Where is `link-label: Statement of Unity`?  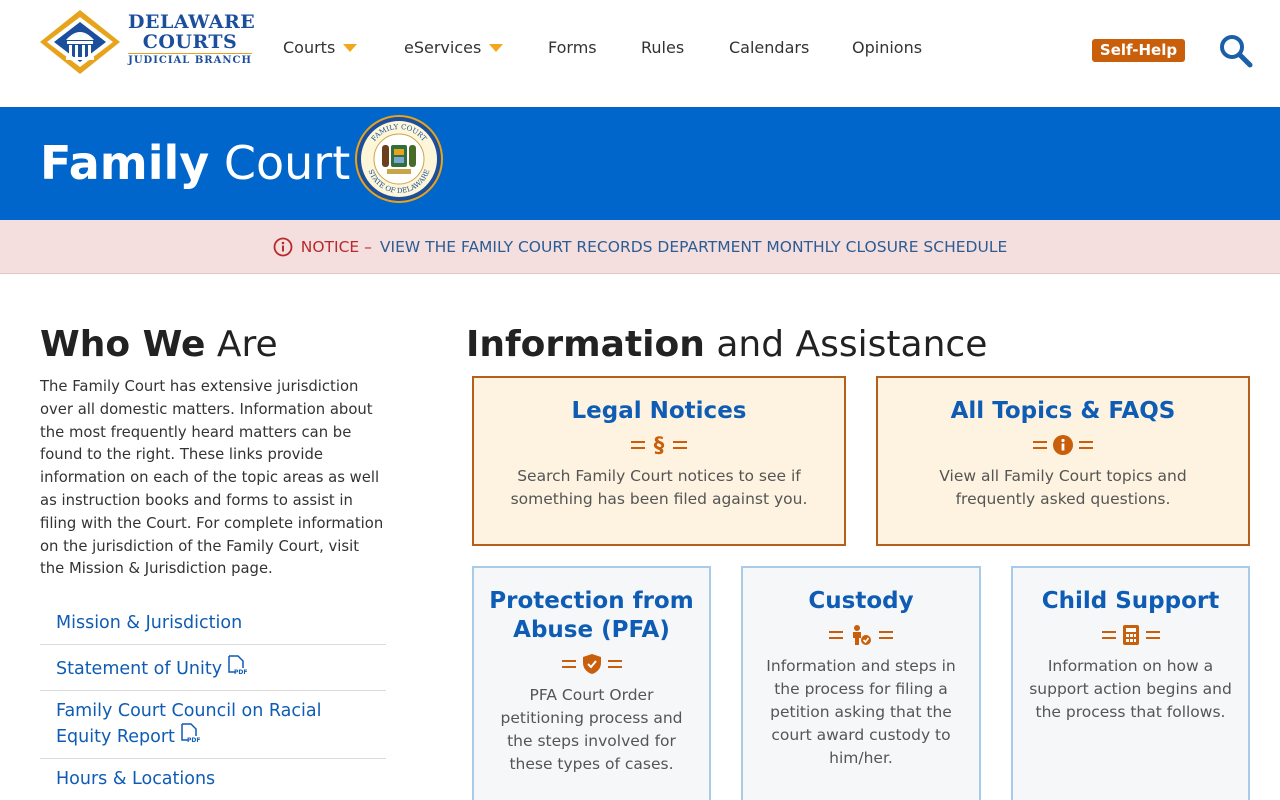 link-label: Statement of Unity is located at coordinates (139, 669).